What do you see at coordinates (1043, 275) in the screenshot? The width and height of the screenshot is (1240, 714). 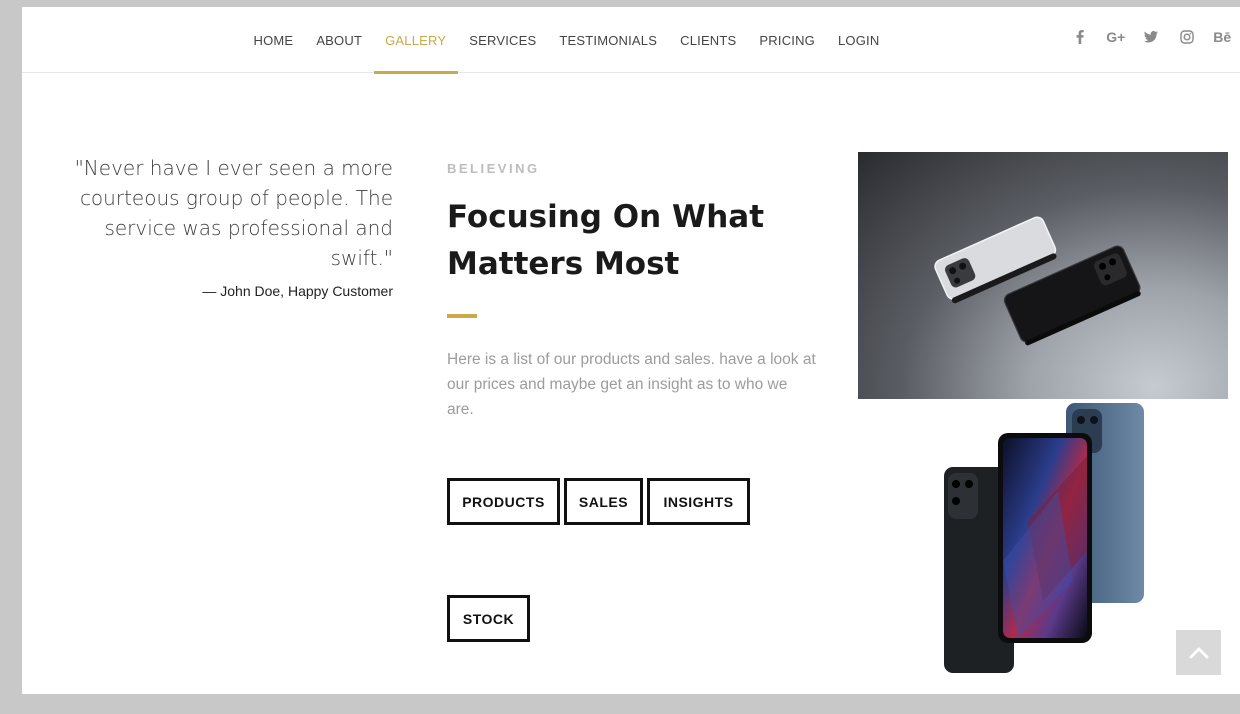 I see `phones-floating-photo` at bounding box center [1043, 275].